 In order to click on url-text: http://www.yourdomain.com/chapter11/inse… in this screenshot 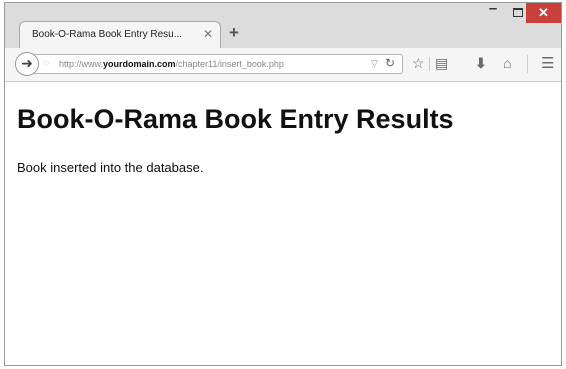, I will do `click(171, 64)`.